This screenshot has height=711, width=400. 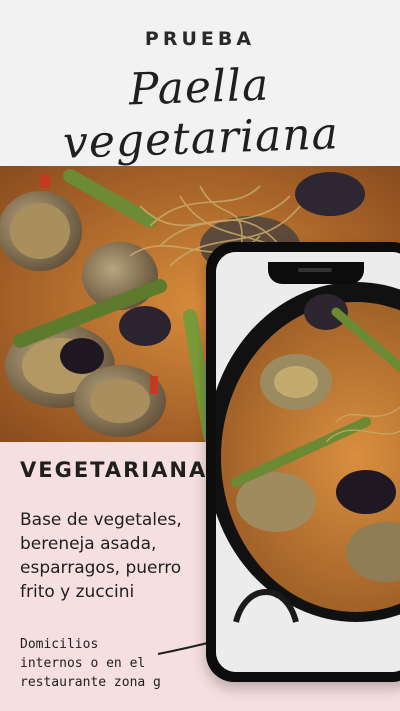 What do you see at coordinates (114, 470) in the screenshot?
I see `card-title: VEGETARIANA` at bounding box center [114, 470].